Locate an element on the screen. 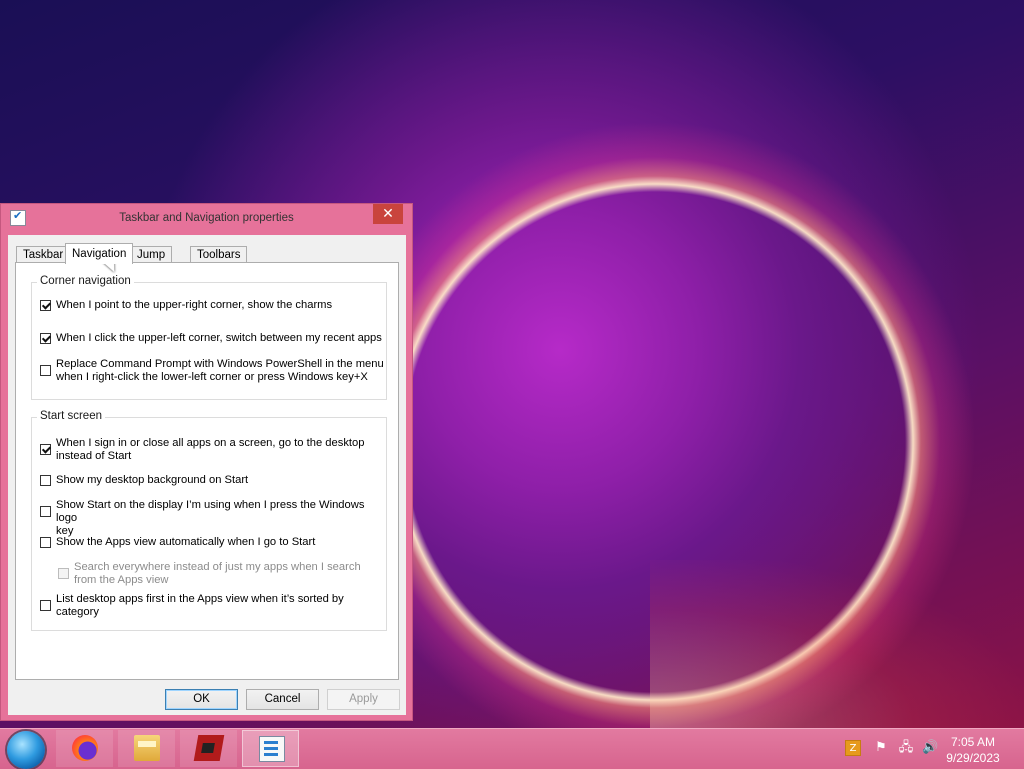 Image resolution: width=1024 pixels, height=769 pixels. ime-icon: Z is located at coordinates (853, 748).